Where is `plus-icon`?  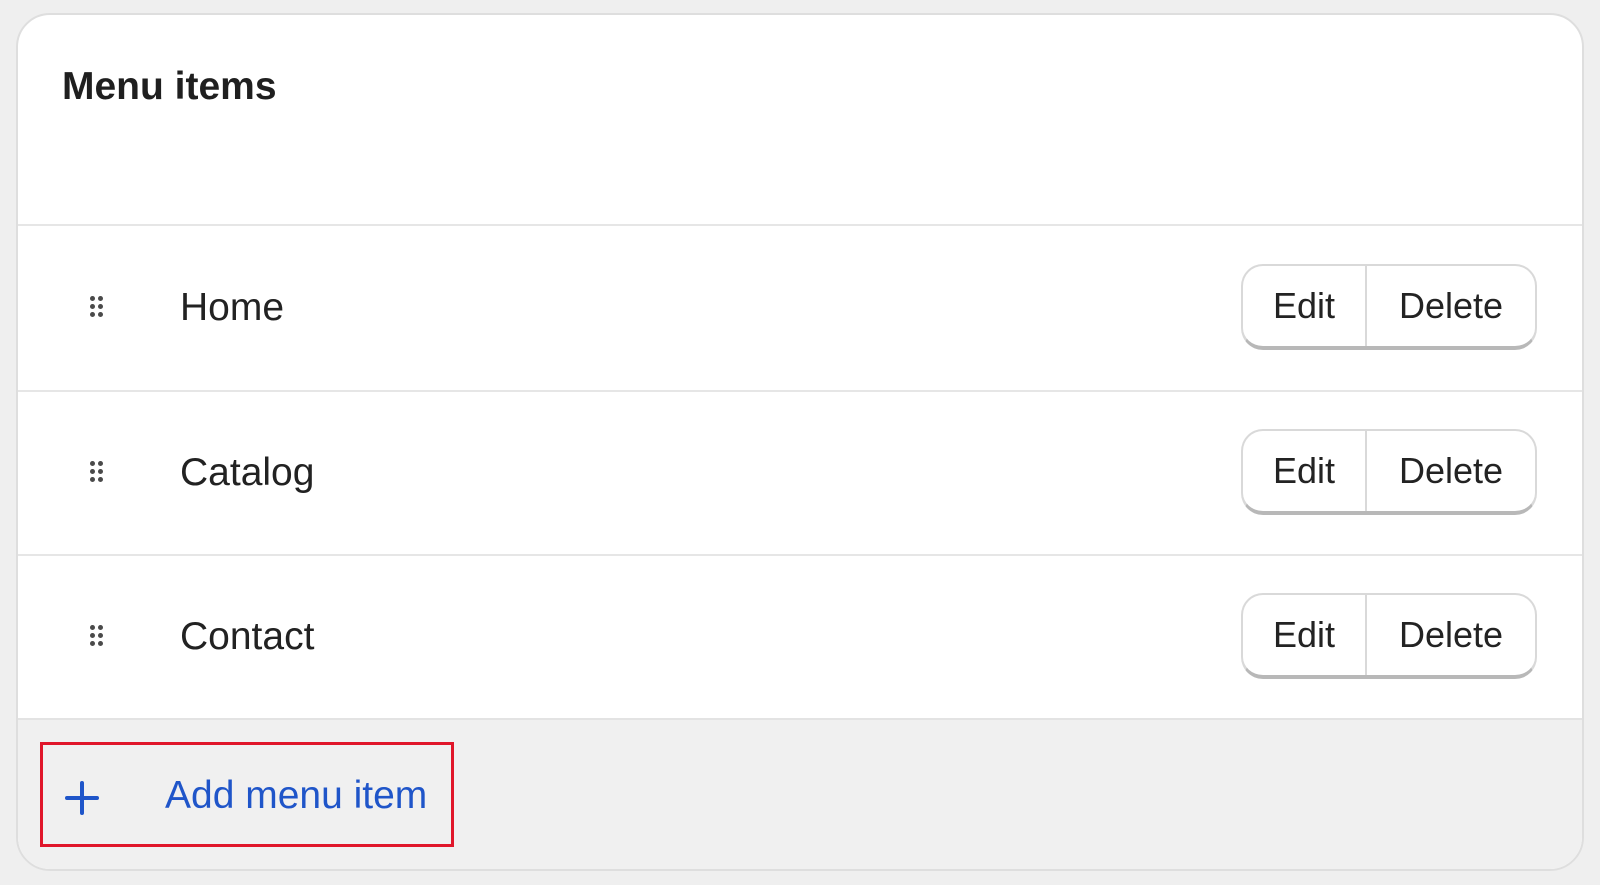 plus-icon is located at coordinates (82, 798).